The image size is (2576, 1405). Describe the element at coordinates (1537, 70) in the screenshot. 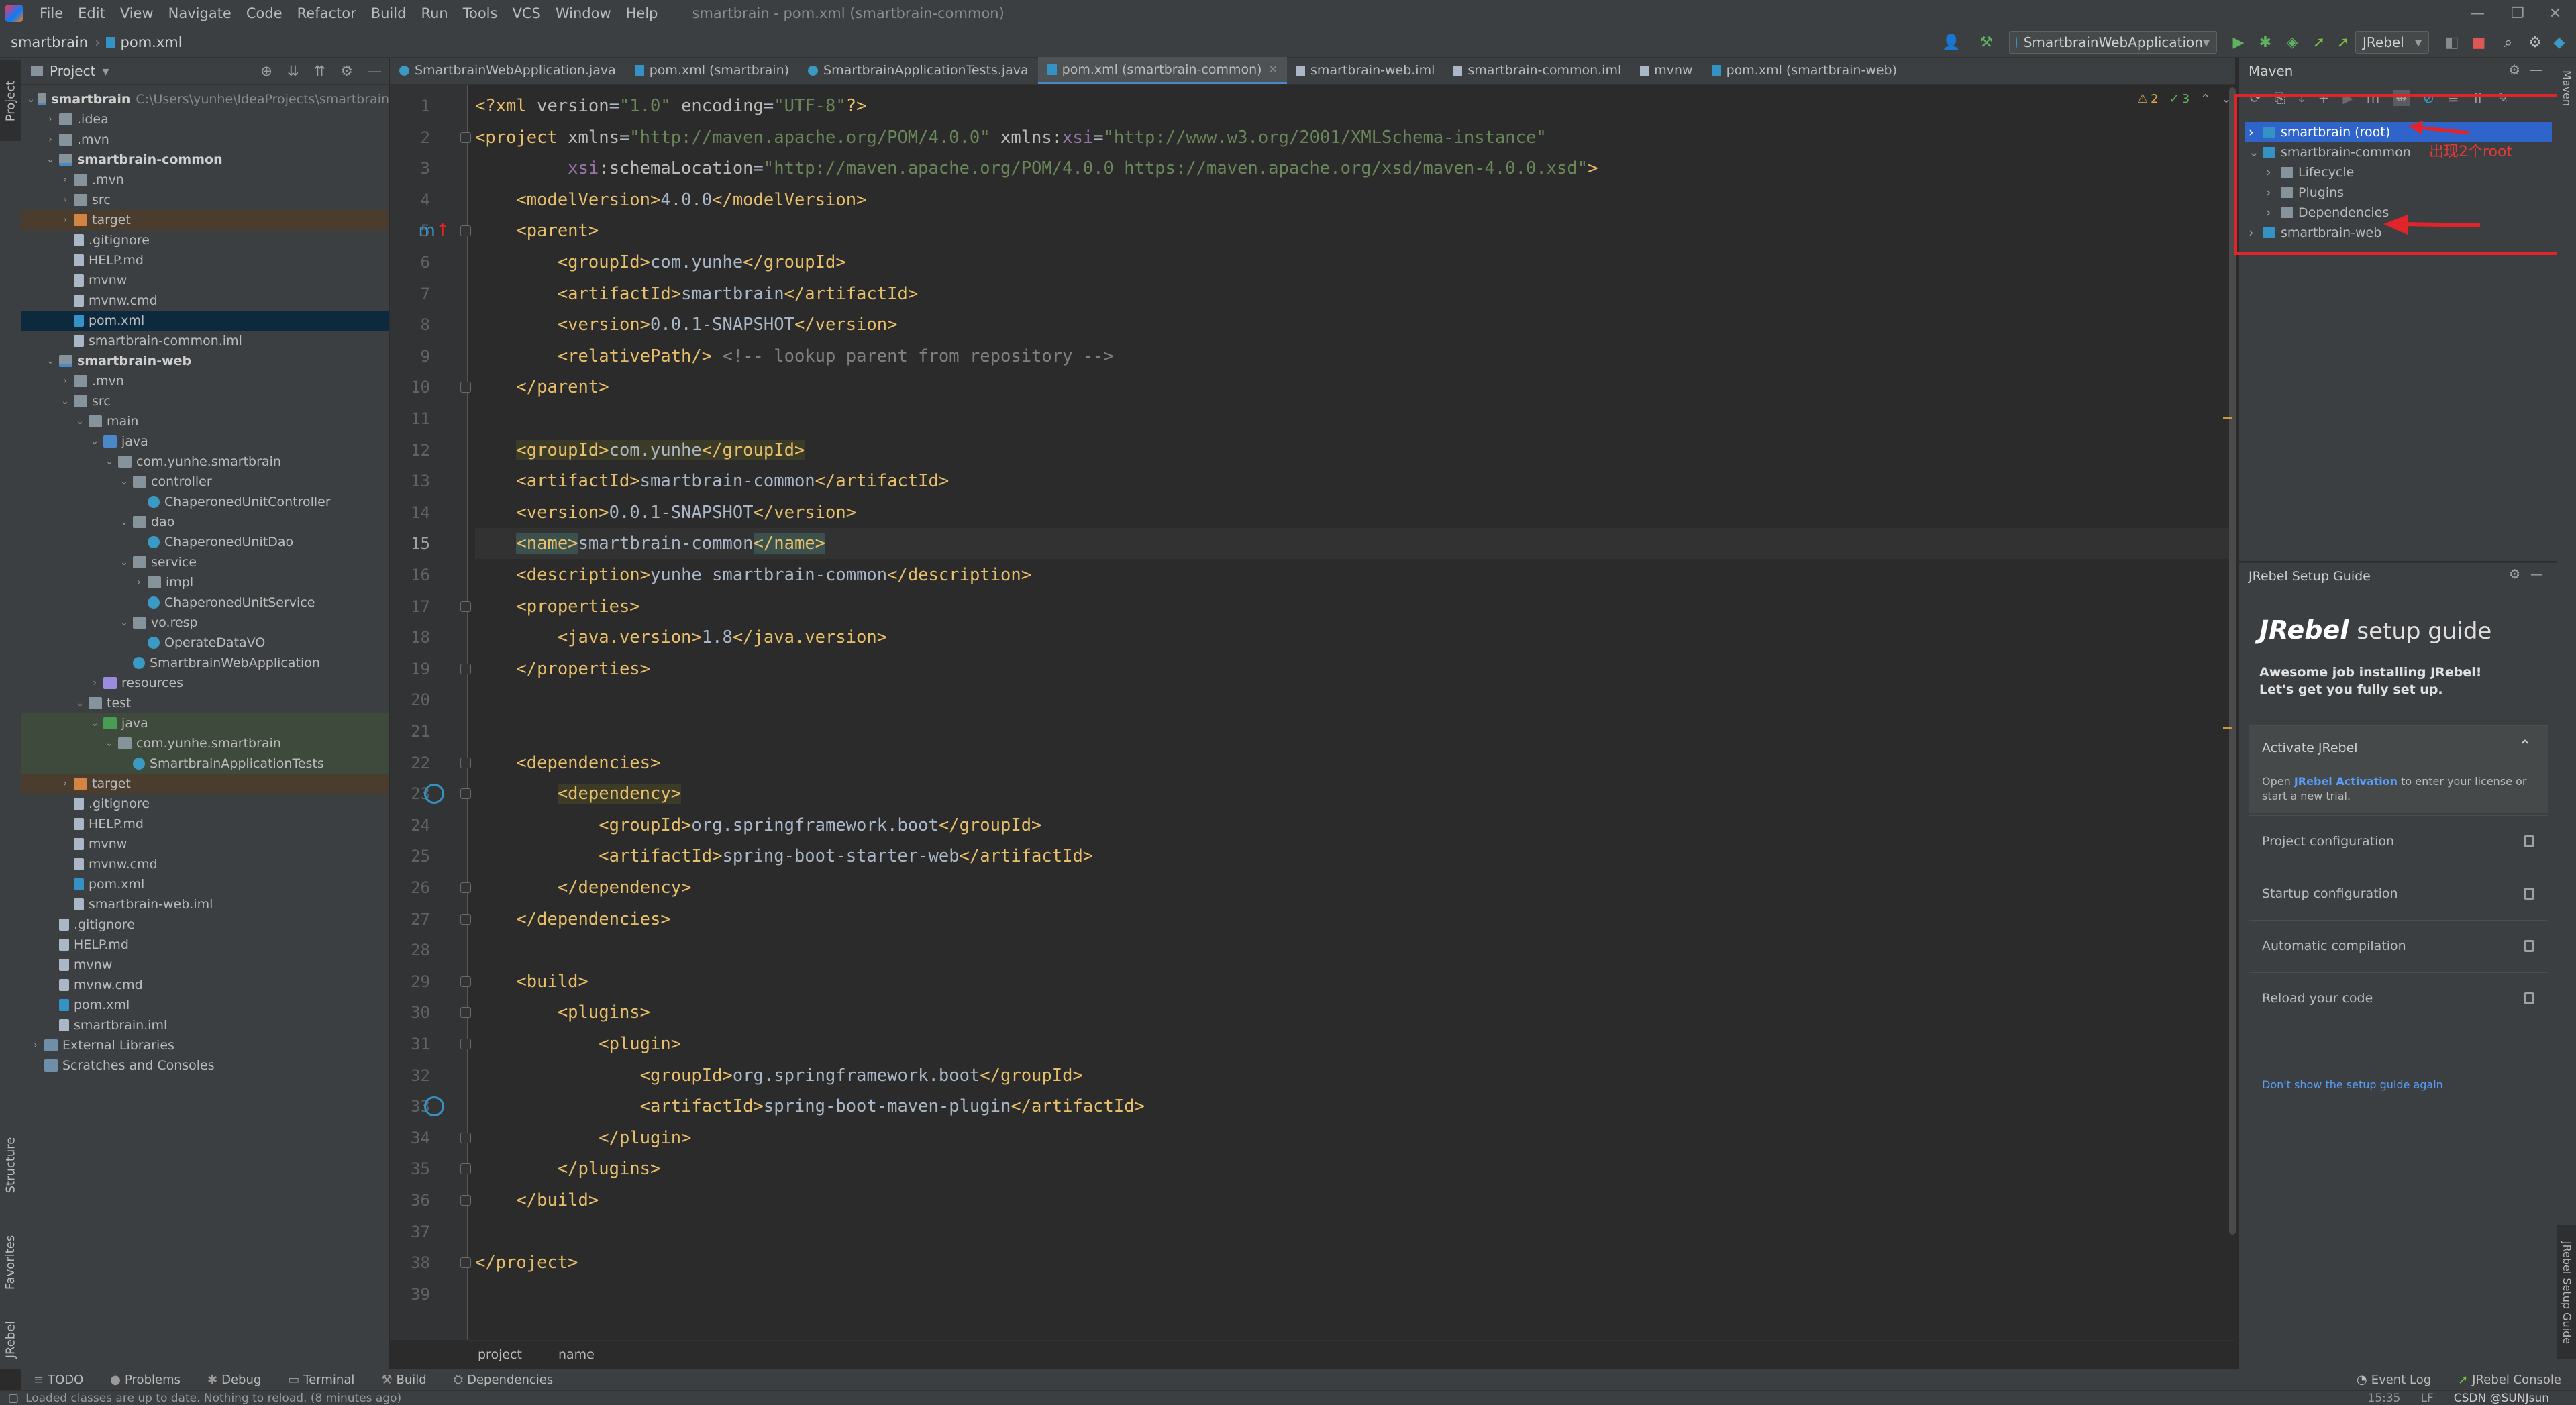

I see `editor-tab: smartbrain-common.iml` at that location.